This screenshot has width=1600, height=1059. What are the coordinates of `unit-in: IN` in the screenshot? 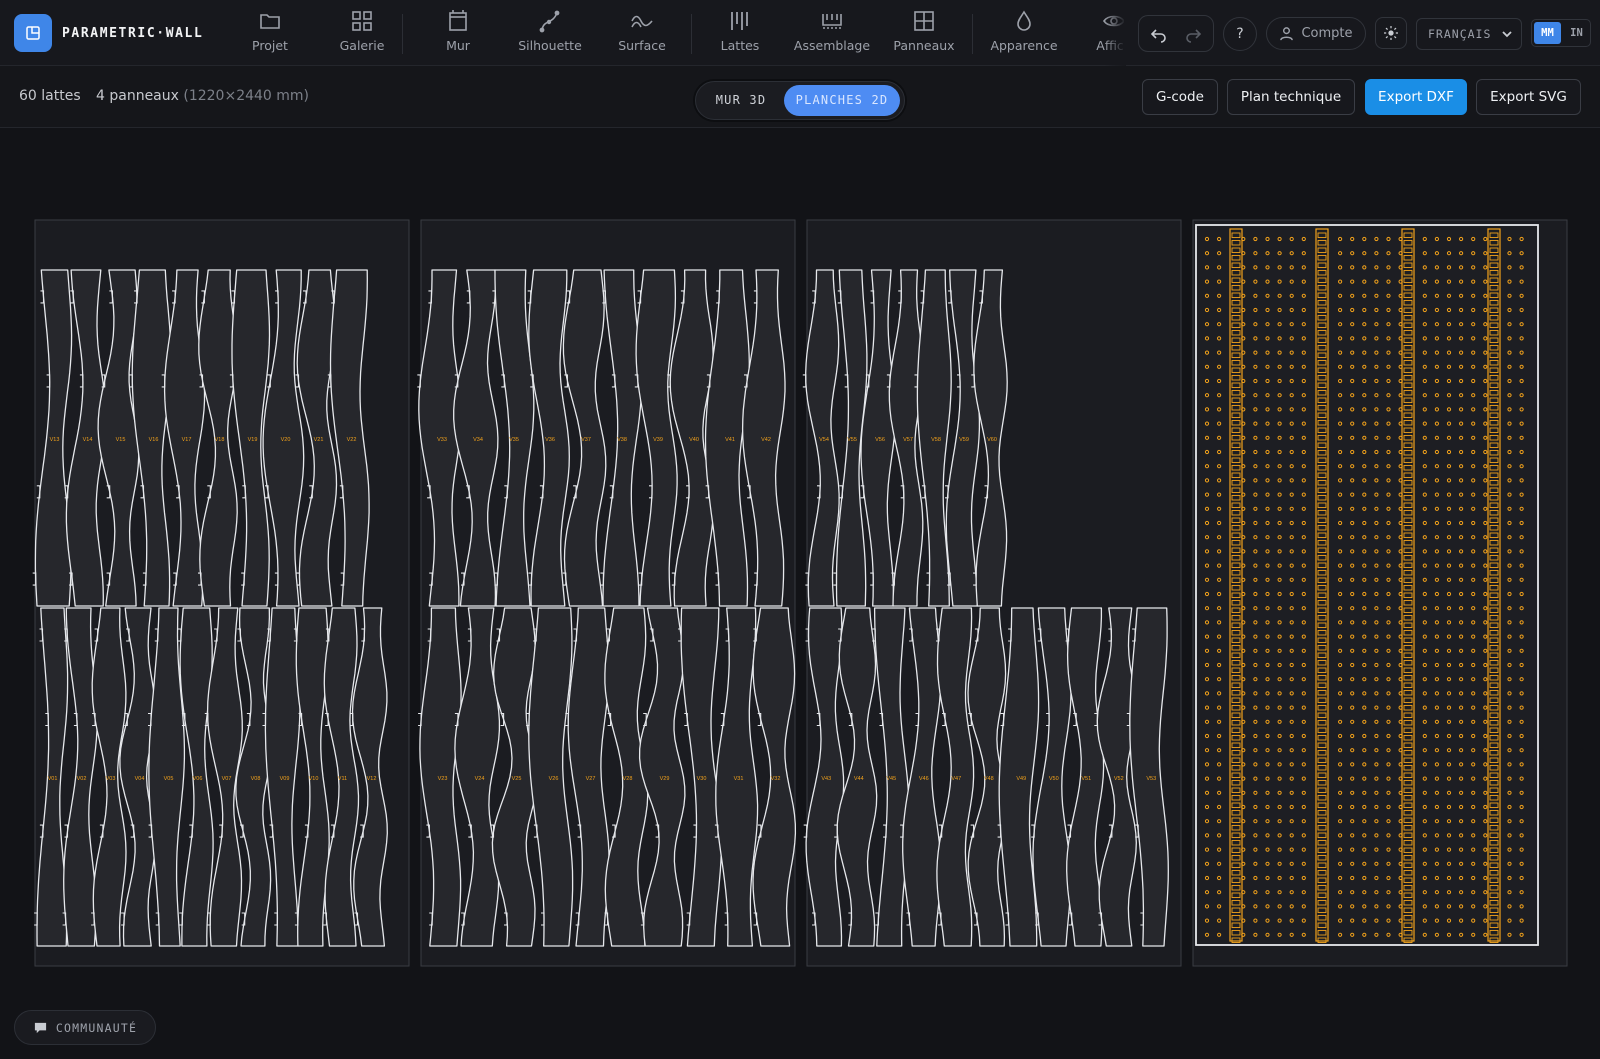 It's located at (1576, 33).